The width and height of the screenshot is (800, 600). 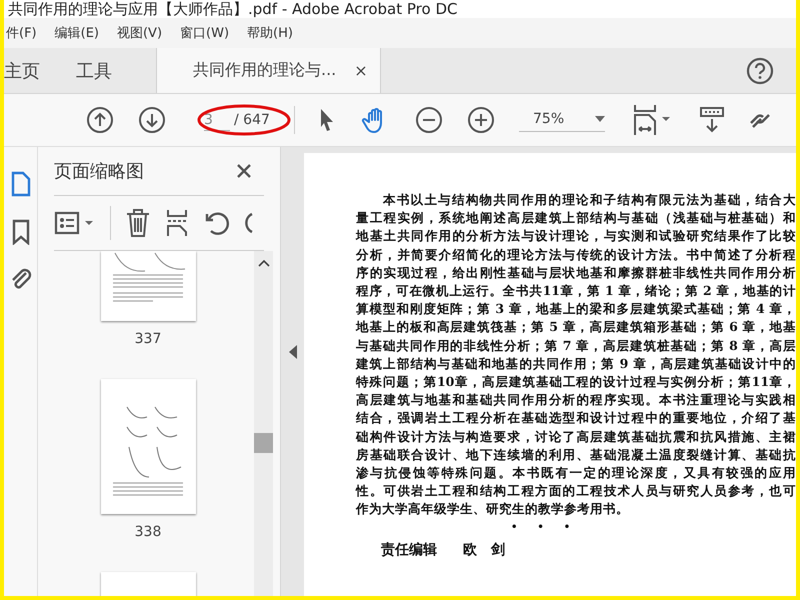 What do you see at coordinates (263, 423) in the screenshot?
I see `scrollbar` at bounding box center [263, 423].